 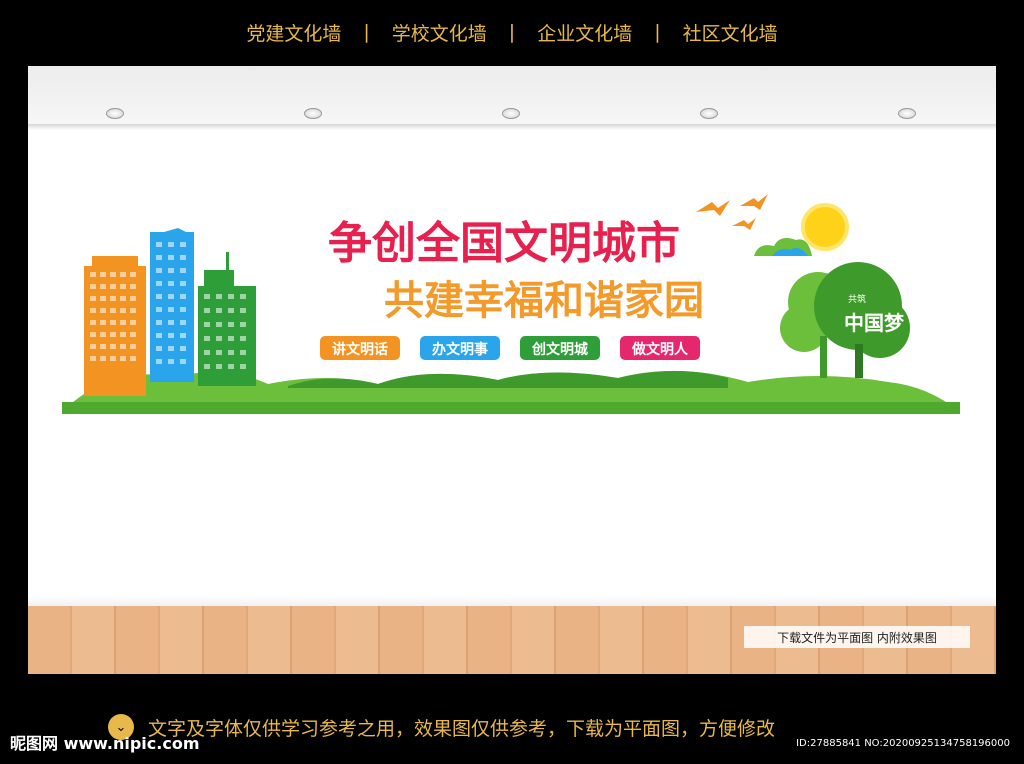 What do you see at coordinates (660, 349) in the screenshot?
I see `tag-be-civil: 做文明人` at bounding box center [660, 349].